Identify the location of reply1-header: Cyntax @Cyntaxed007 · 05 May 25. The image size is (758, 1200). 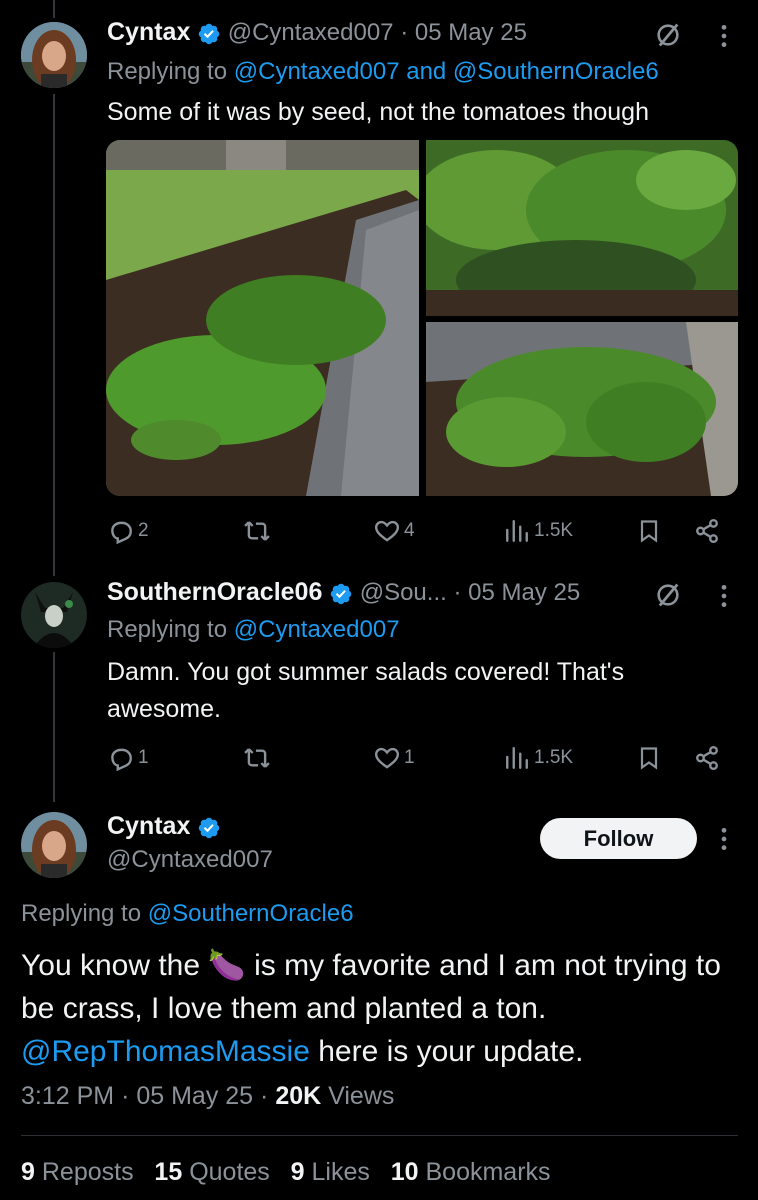
(317, 32).